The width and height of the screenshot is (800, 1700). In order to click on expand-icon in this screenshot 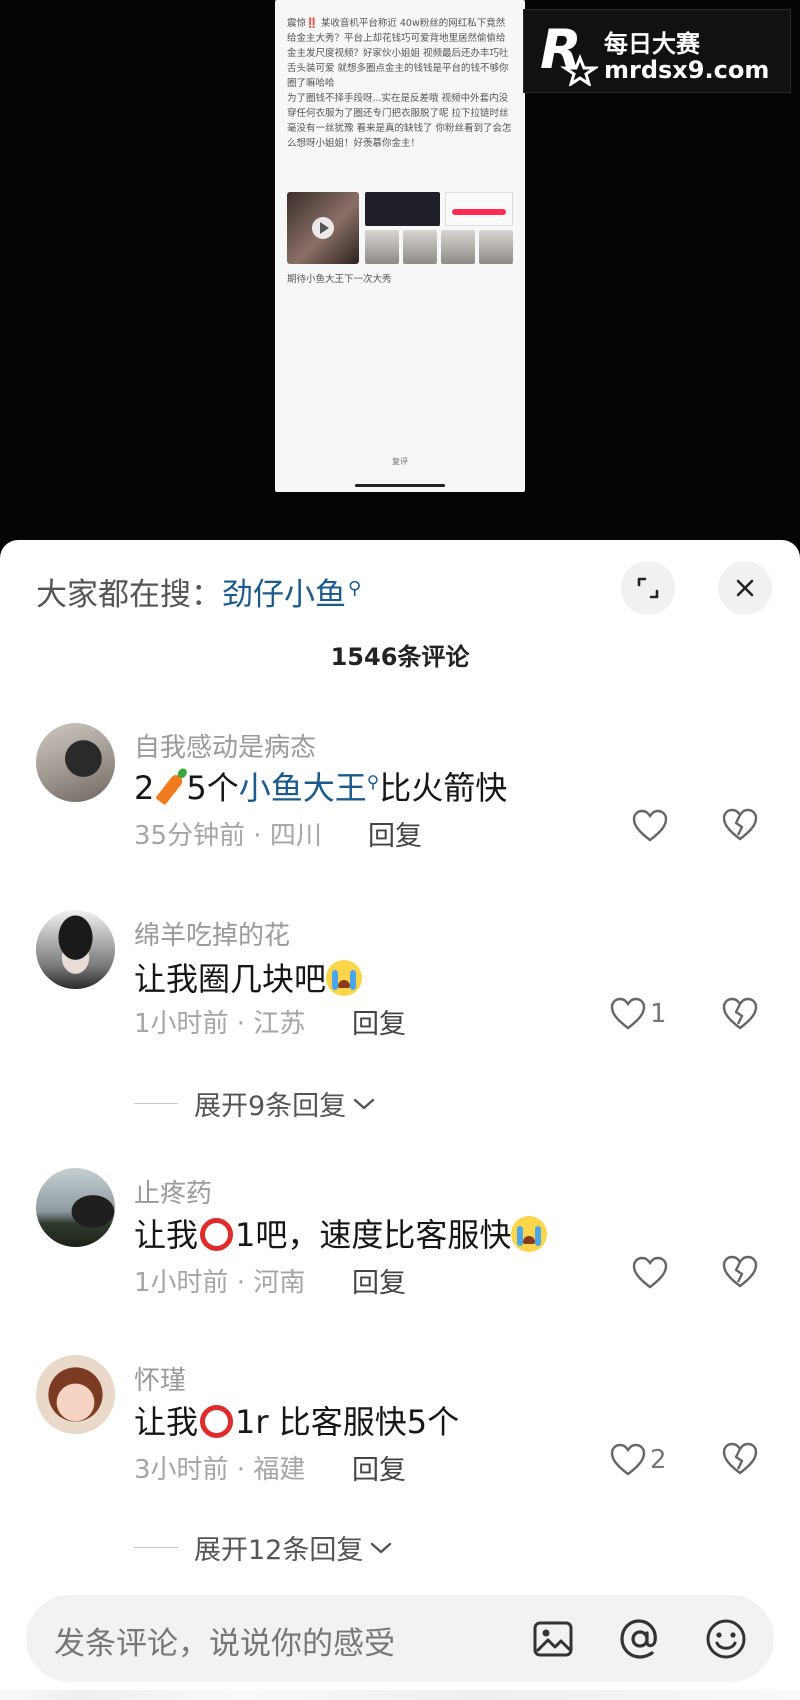, I will do `click(648, 588)`.